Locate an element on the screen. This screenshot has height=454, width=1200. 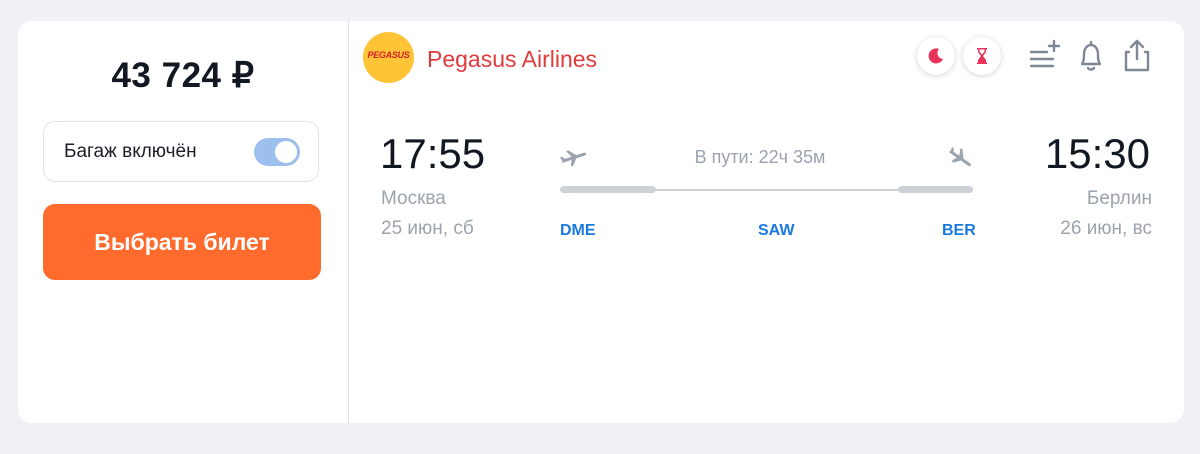
airline-logo: PEGASUS is located at coordinates (388, 57).